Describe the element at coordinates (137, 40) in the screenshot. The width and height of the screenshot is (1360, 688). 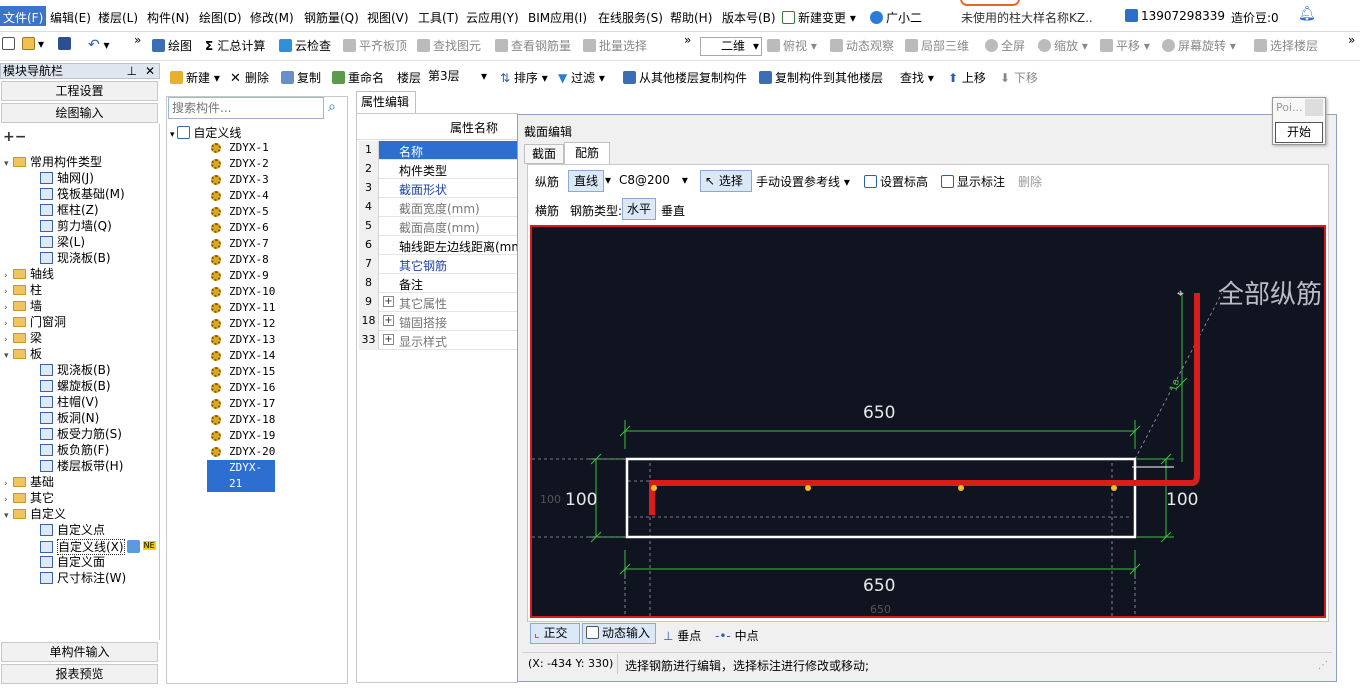
I see `toolbar-overflow-icon: »` at that location.